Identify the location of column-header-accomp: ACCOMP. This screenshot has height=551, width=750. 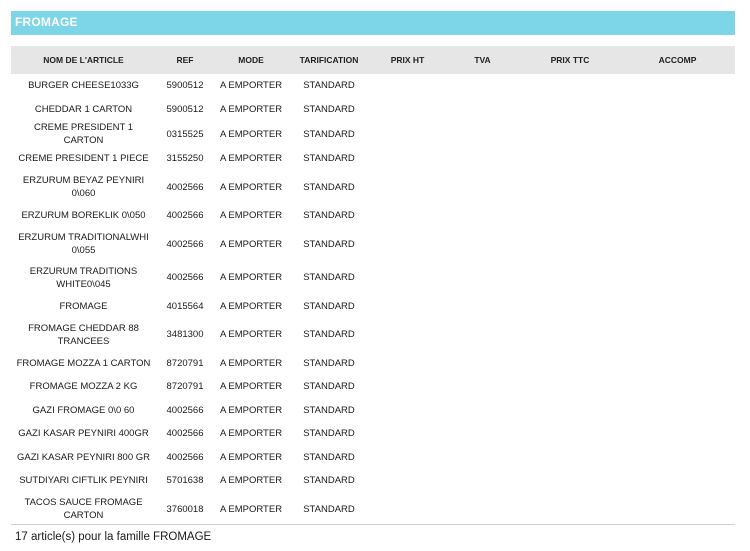
(677, 60).